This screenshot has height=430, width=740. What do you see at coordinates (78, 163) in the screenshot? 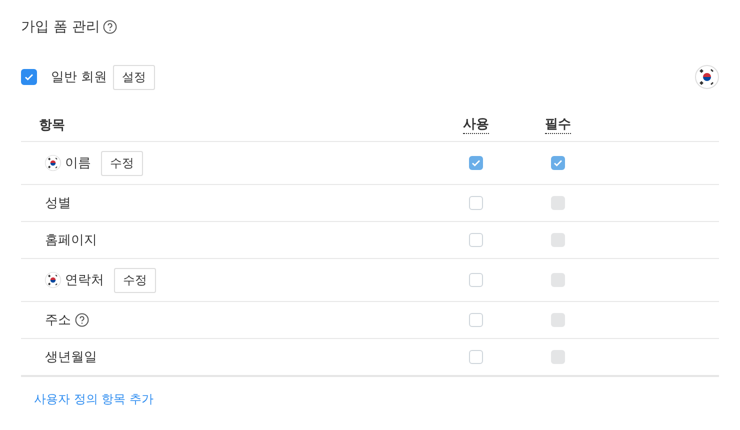
I see `field-label: 이름` at bounding box center [78, 163].